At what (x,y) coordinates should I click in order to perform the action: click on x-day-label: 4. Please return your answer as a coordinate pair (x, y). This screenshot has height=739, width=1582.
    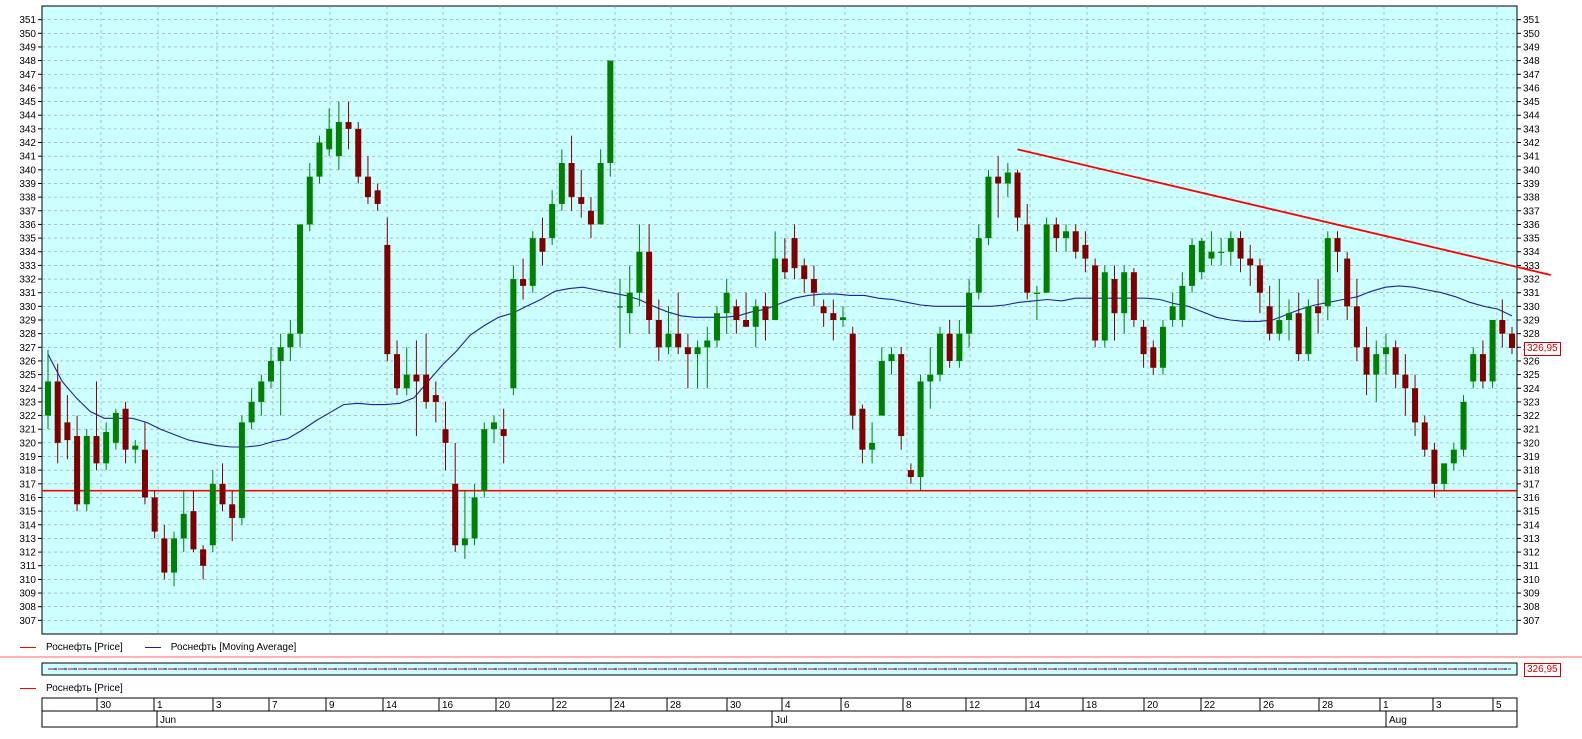
    Looking at the image, I should click on (788, 705).